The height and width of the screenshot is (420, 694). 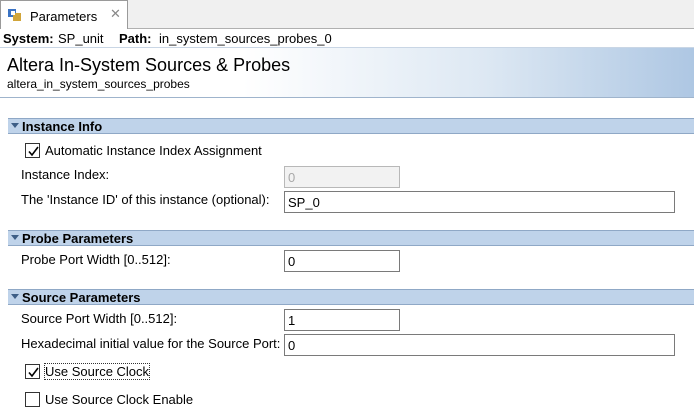 What do you see at coordinates (245, 38) in the screenshot?
I see `path-value: in_system_sources_probes_0` at bounding box center [245, 38].